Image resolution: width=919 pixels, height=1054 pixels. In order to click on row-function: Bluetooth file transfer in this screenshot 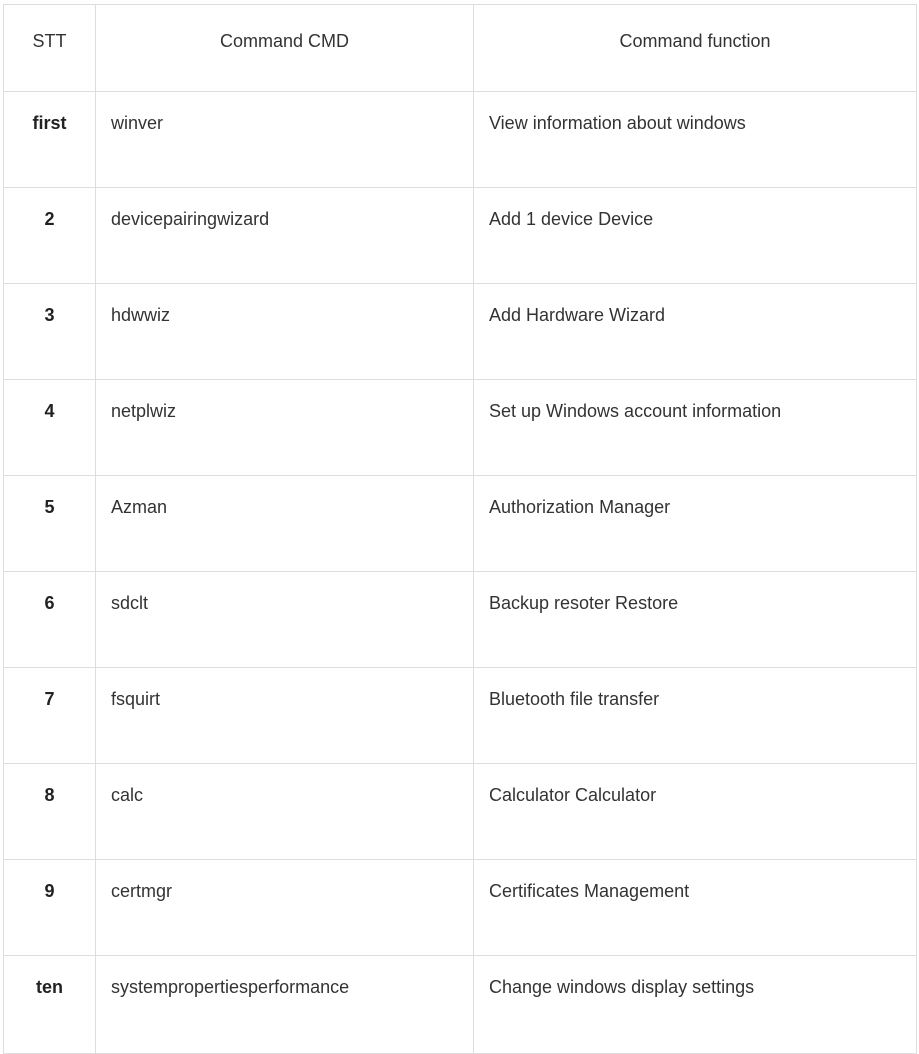, I will do `click(695, 715)`.